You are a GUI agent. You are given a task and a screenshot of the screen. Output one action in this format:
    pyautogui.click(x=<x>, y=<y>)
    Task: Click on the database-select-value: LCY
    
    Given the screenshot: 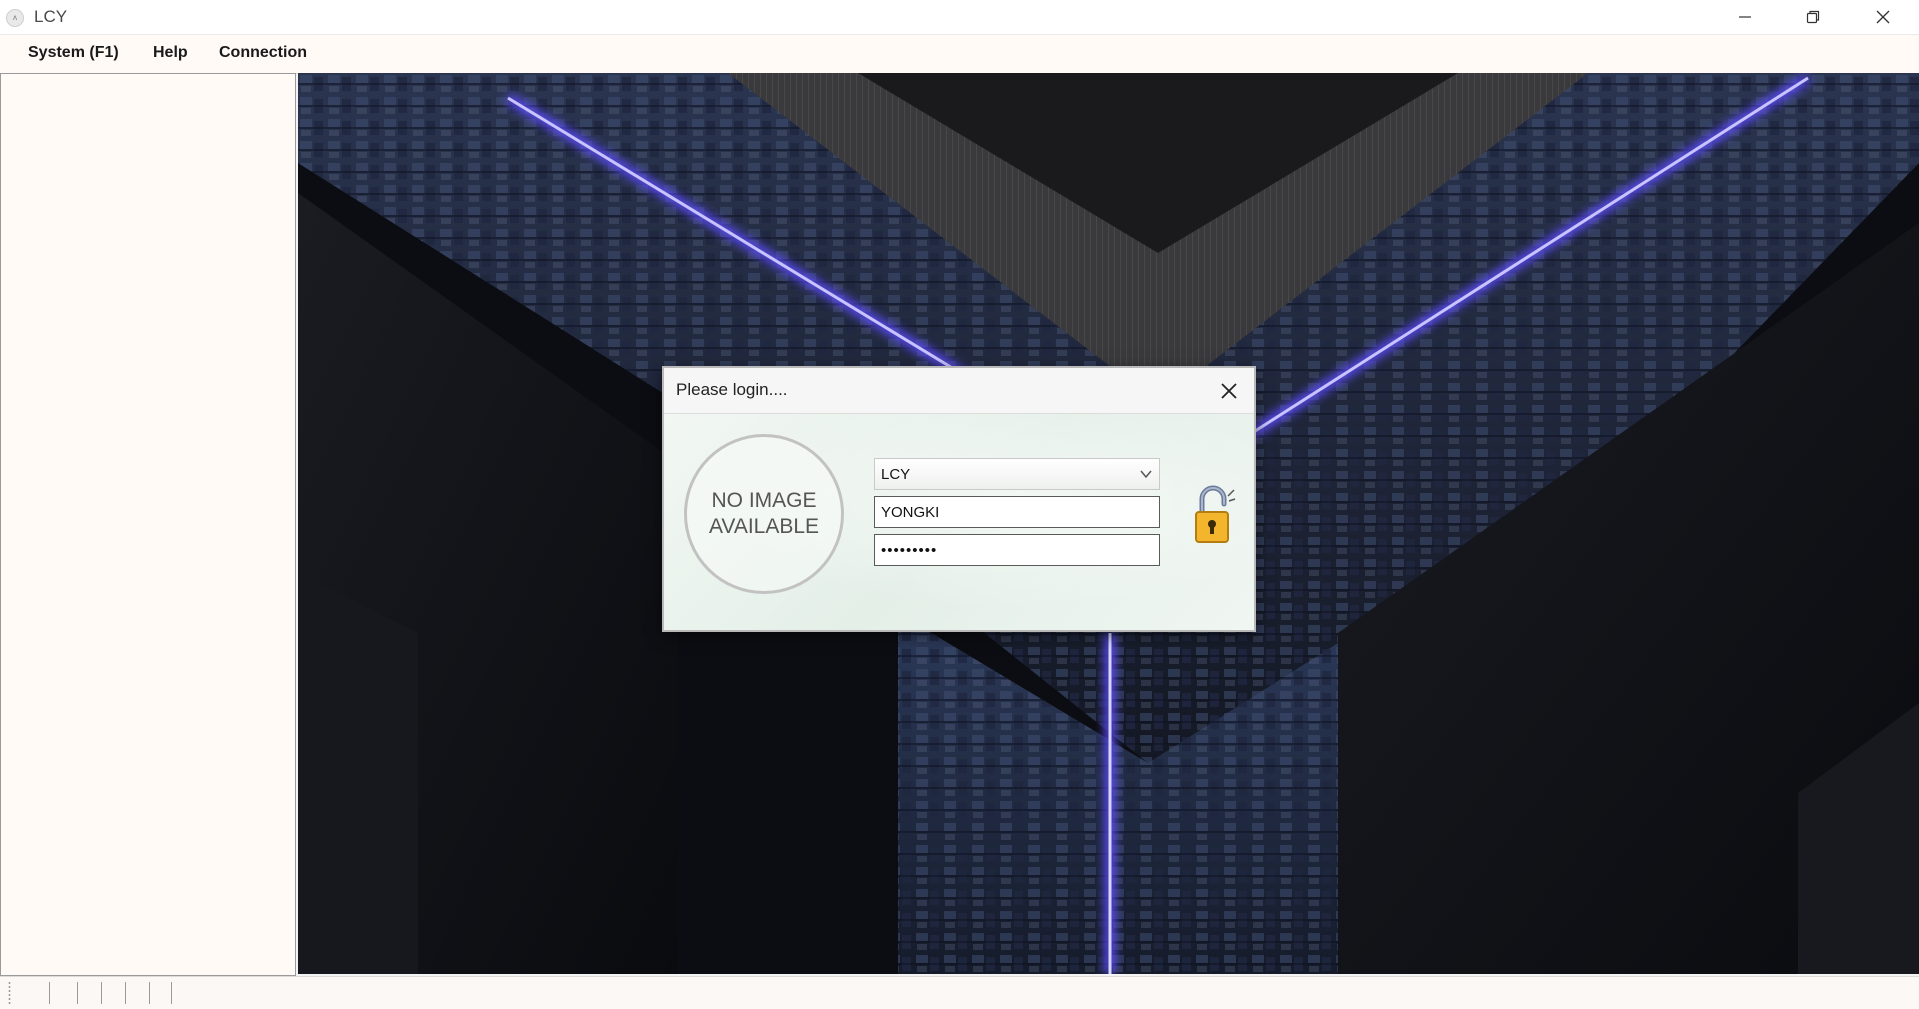 What is the action you would take?
    pyautogui.click(x=896, y=474)
    